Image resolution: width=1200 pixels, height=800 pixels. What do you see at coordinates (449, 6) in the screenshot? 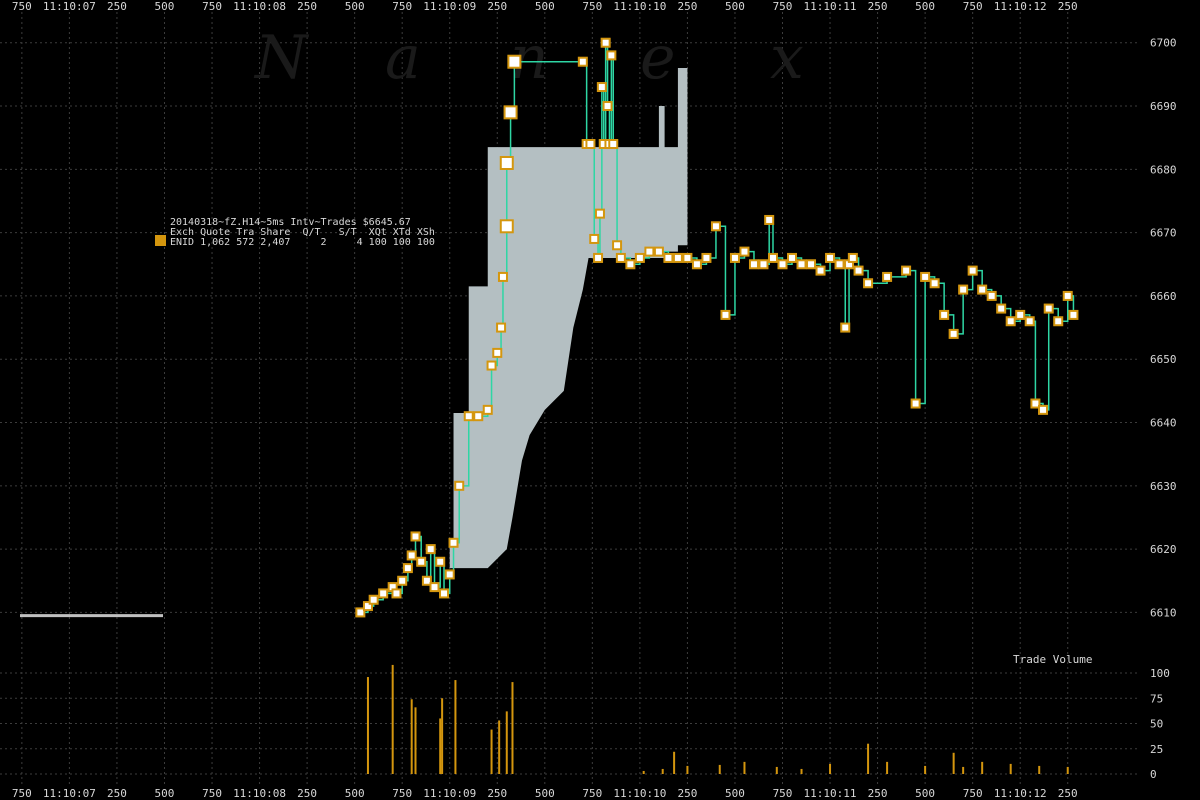
I see `x-tick-label-top: 11:10:09` at bounding box center [449, 6].